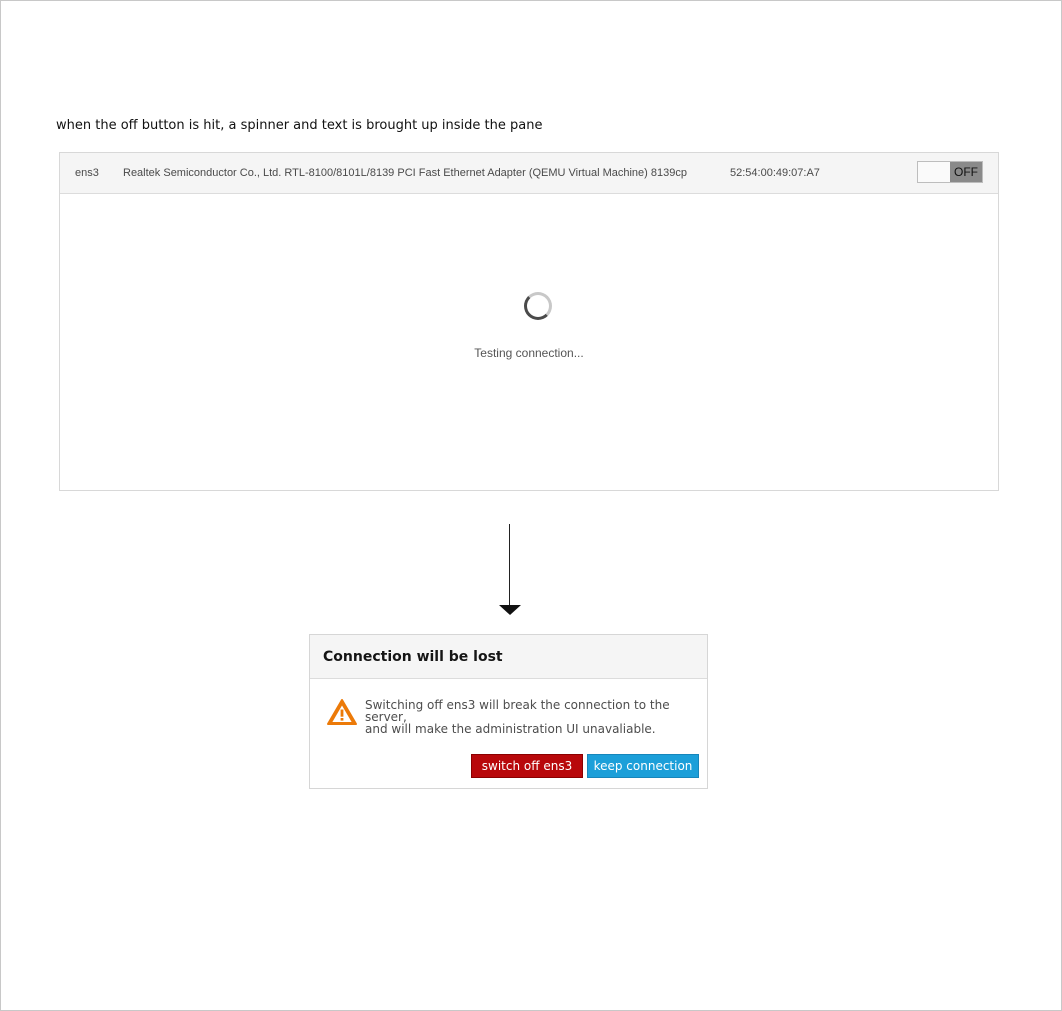 The height and width of the screenshot is (1011, 1062). I want to click on dialog-header: Connection will be lost, so click(508, 657).